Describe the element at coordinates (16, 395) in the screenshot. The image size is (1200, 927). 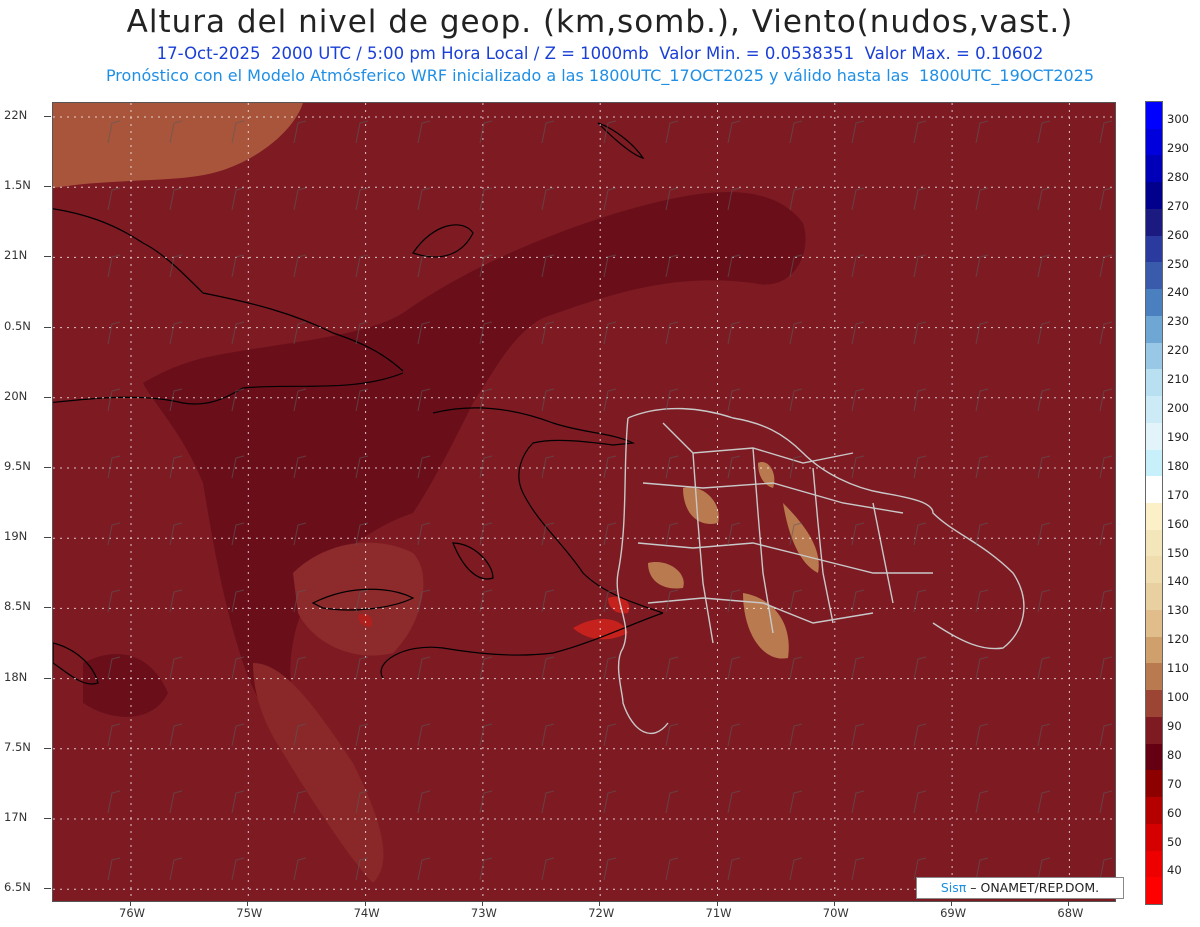
I see `latitude-label: 20N` at that location.